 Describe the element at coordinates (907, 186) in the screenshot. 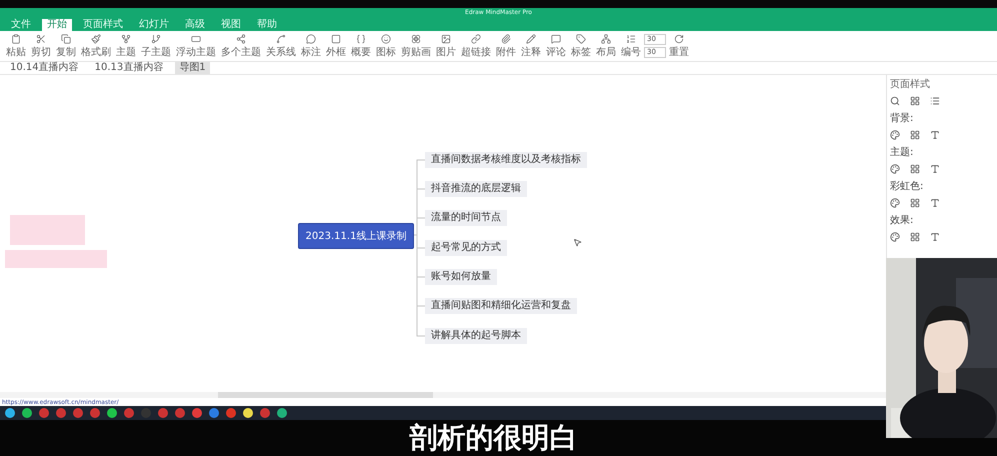

I see `section-label: 彩虹色:` at that location.